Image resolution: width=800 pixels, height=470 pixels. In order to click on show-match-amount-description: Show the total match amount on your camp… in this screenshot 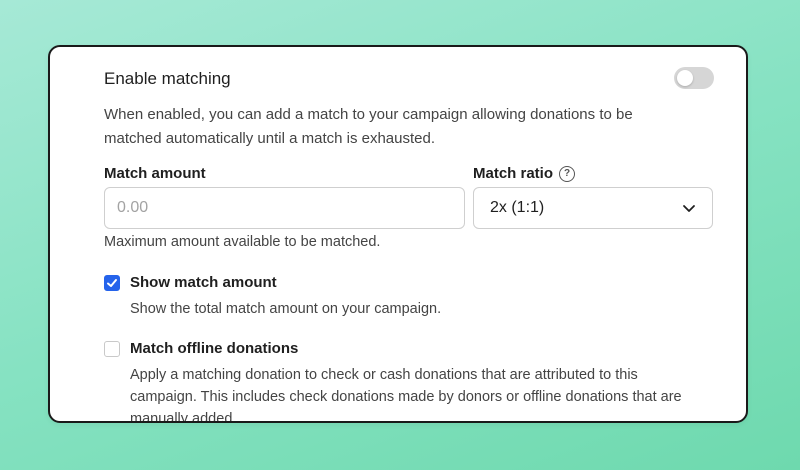, I will do `click(286, 309)`.